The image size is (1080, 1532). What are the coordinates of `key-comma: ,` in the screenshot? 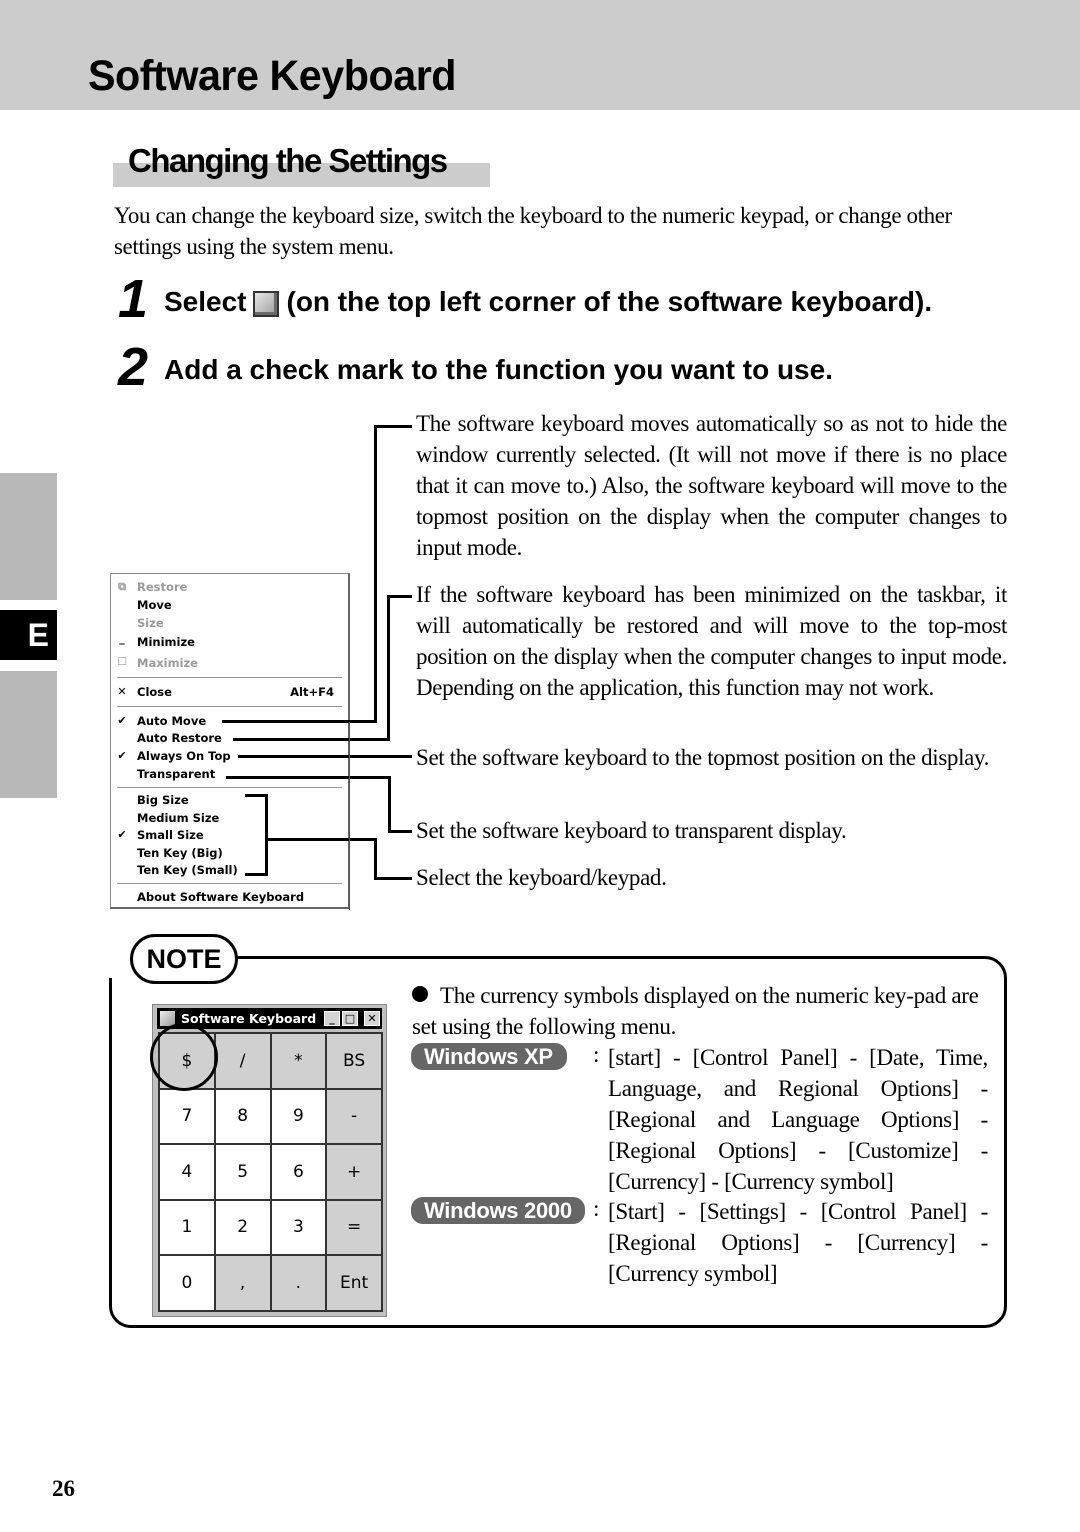 It's located at (242, 1283).